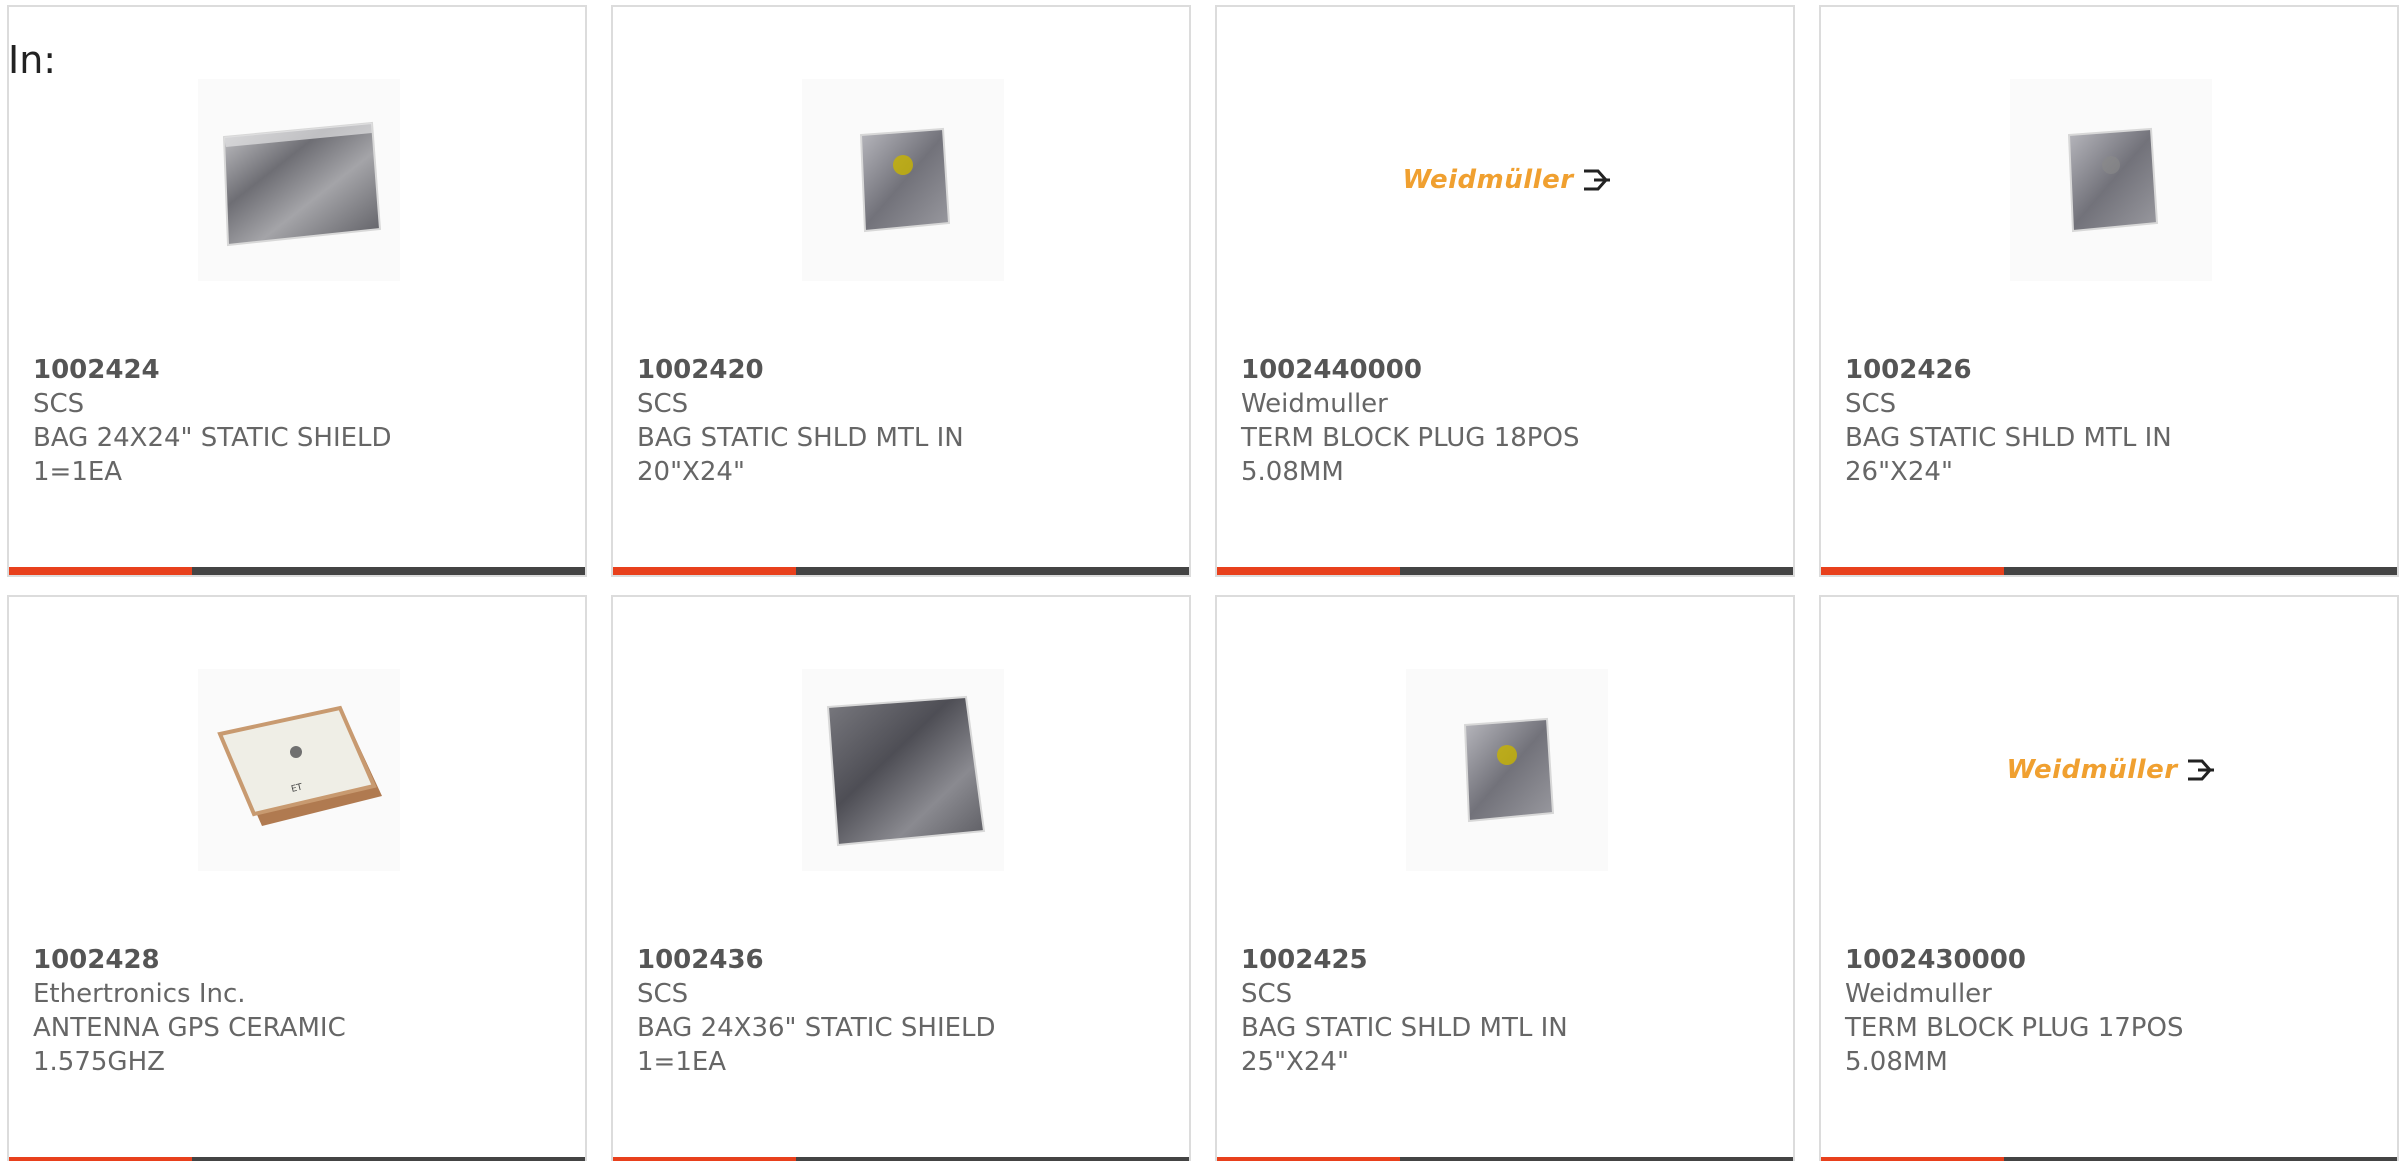  I want to click on part-number: 1002430000, so click(2111, 960).